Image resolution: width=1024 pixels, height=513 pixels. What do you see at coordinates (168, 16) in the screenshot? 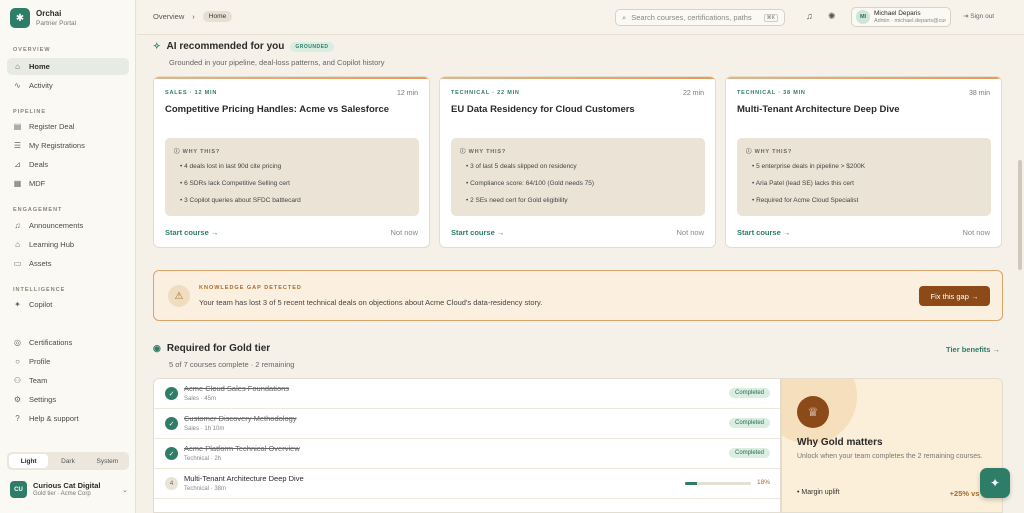
I see `breadcrumb-overview: Overview` at bounding box center [168, 16].